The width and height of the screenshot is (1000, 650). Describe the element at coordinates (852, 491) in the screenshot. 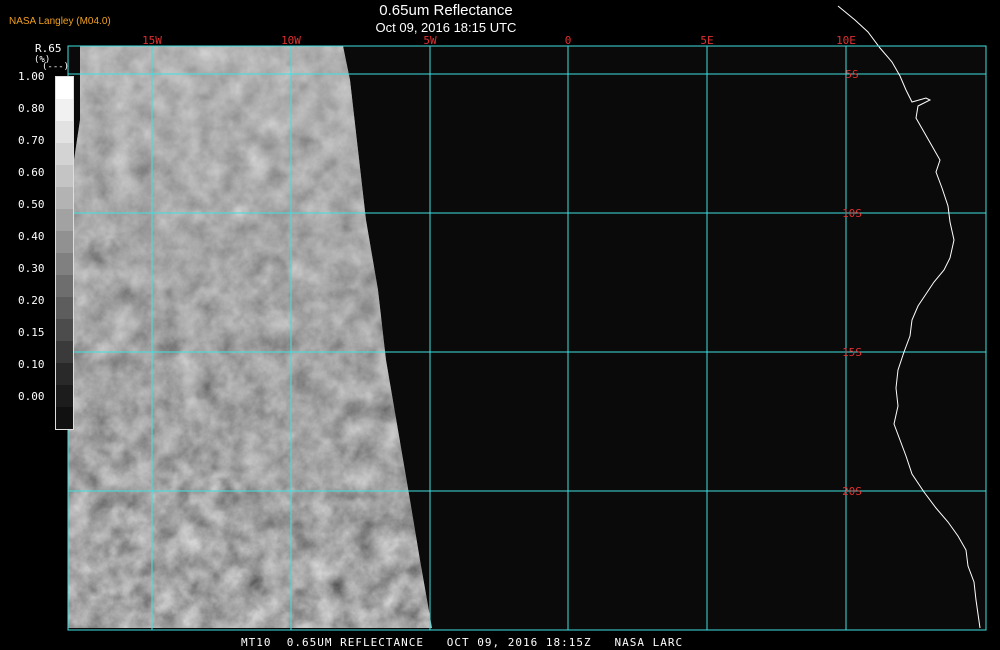

I see `latitude-label: 20S` at that location.